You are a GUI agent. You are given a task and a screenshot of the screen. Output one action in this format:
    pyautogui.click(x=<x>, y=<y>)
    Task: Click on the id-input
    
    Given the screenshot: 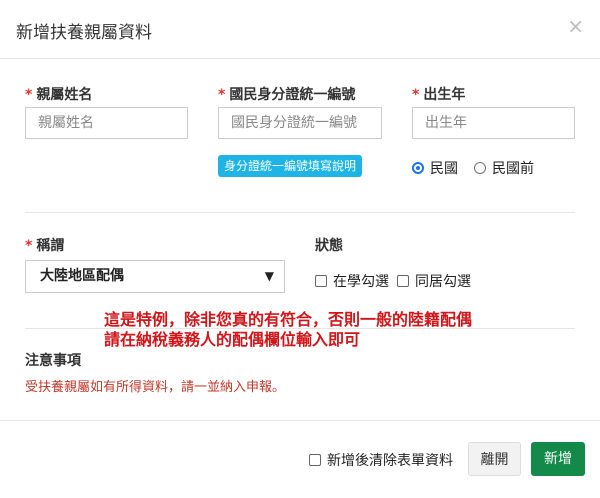 What is the action you would take?
    pyautogui.click(x=300, y=123)
    